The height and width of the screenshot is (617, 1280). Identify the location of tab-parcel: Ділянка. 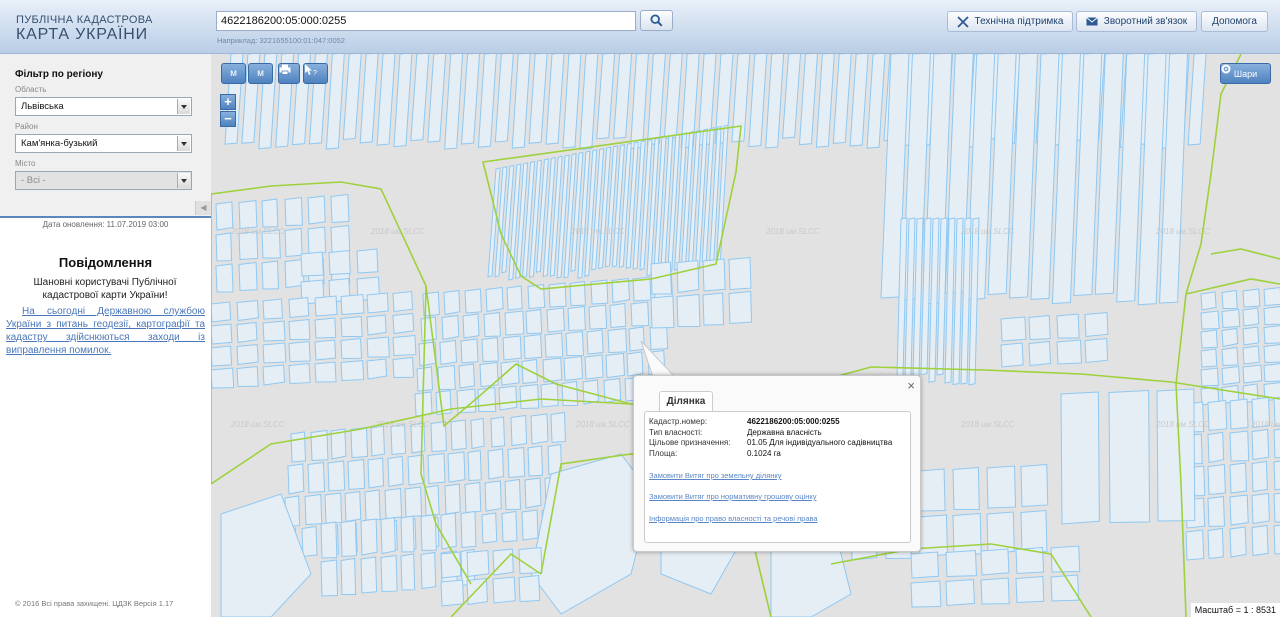
(686, 401).